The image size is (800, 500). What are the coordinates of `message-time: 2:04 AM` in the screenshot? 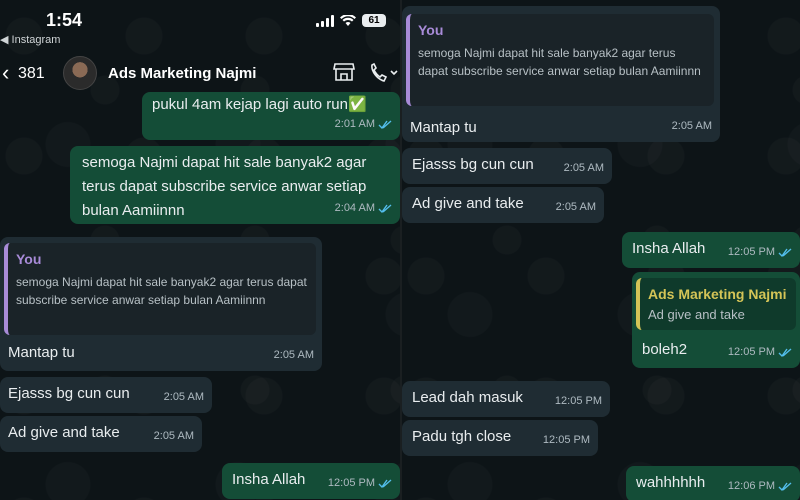 It's located at (354, 208).